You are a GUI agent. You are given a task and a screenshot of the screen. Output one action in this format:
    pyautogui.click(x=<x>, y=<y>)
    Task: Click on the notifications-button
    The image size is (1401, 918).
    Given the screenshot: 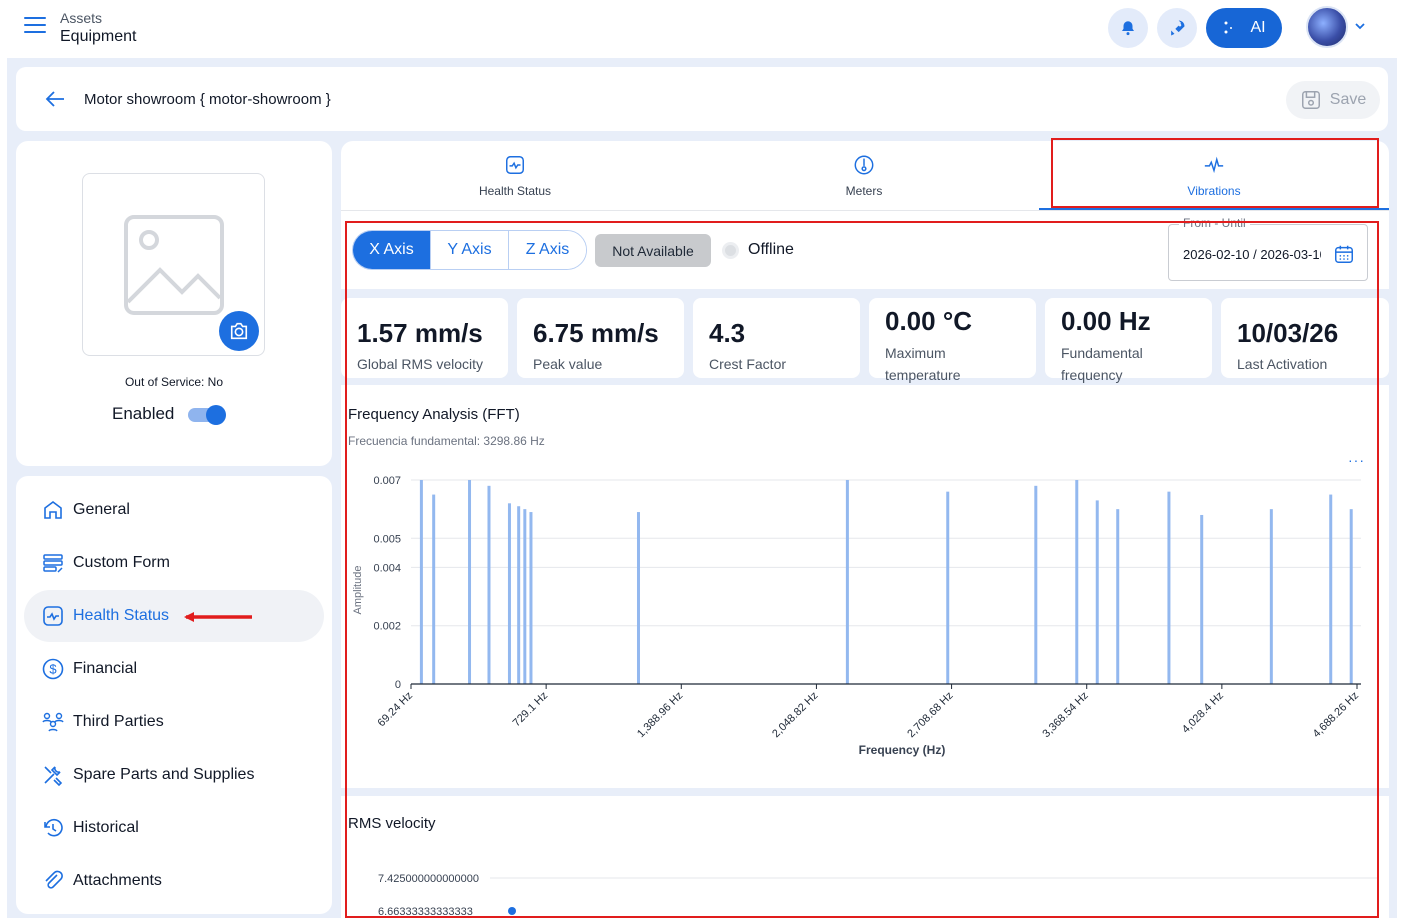 What is the action you would take?
    pyautogui.click(x=1128, y=28)
    